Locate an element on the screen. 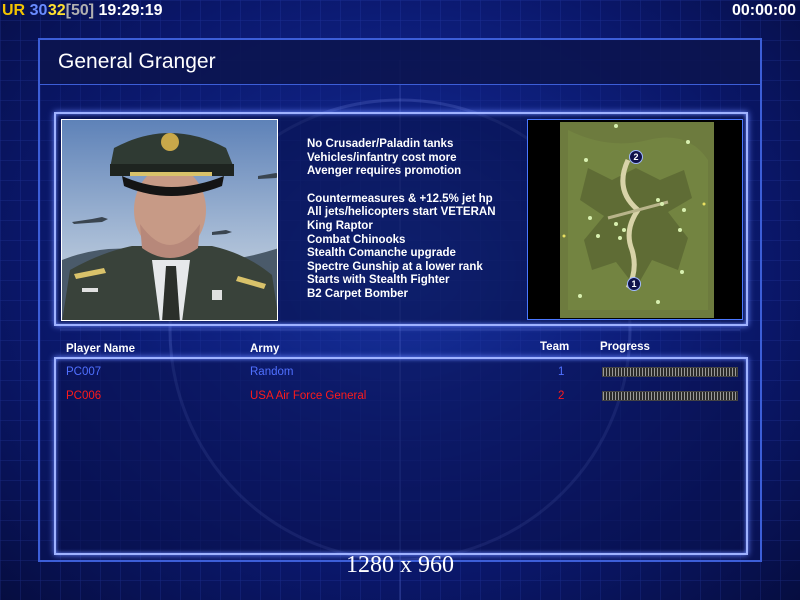 This screenshot has width=800, height=600. hud-players: 32 is located at coordinates (56, 10).